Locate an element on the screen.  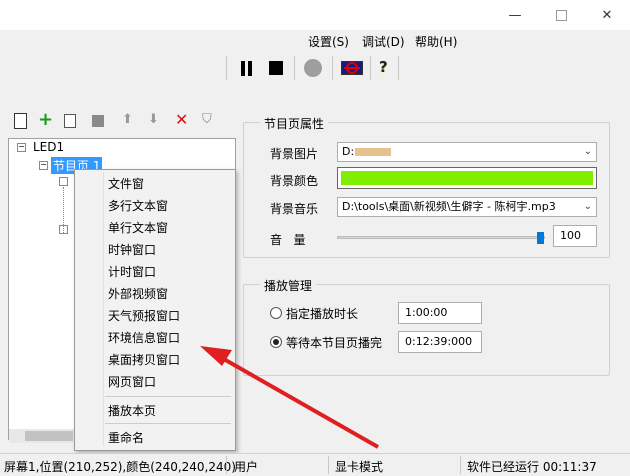
status-mode: 显卡模式 is located at coordinates (359, 467).